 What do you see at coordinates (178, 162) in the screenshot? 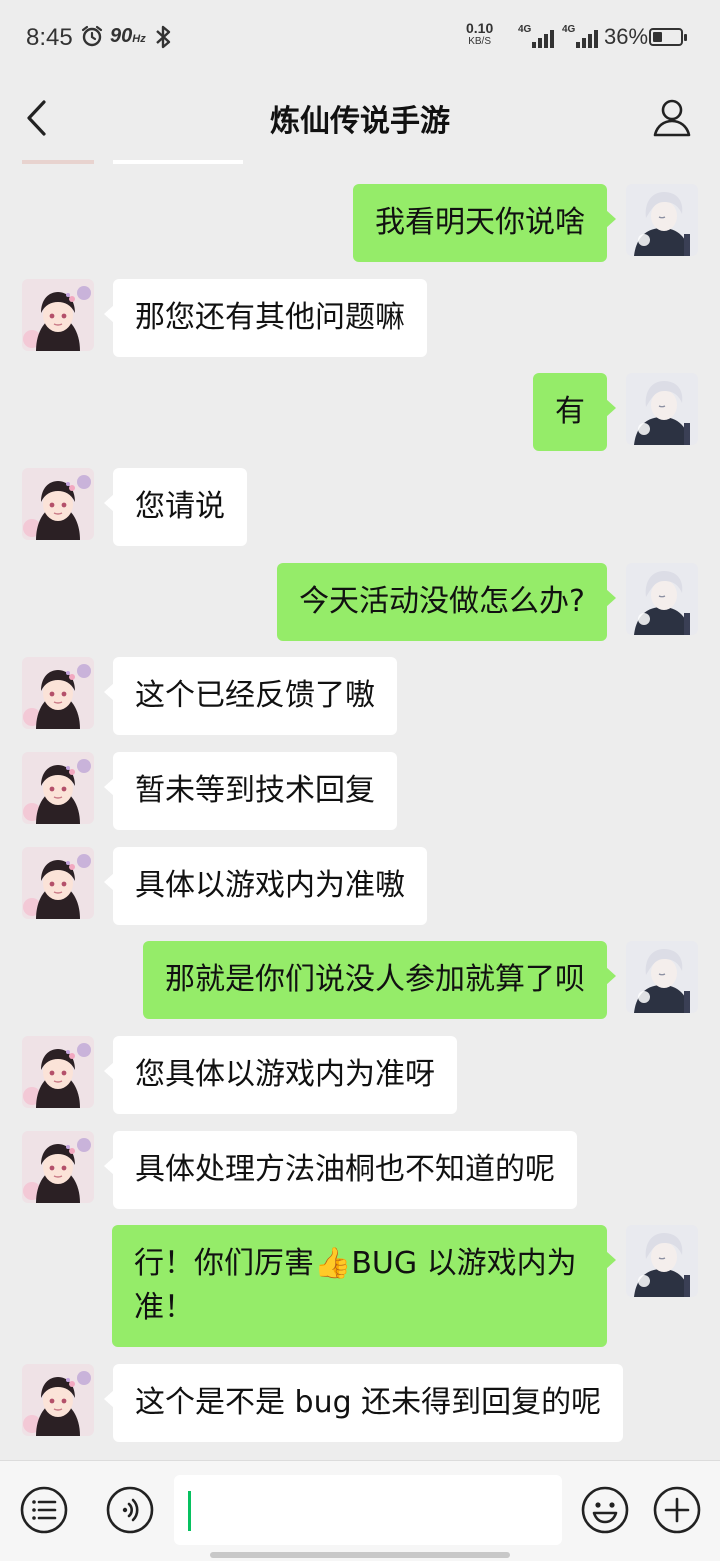
I see `message-bubble` at bounding box center [178, 162].